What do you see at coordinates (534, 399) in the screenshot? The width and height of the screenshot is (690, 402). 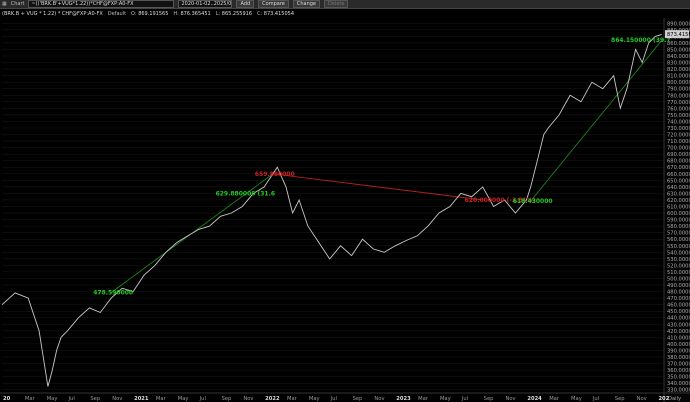 I see `x-tick-label: 2024` at bounding box center [534, 399].